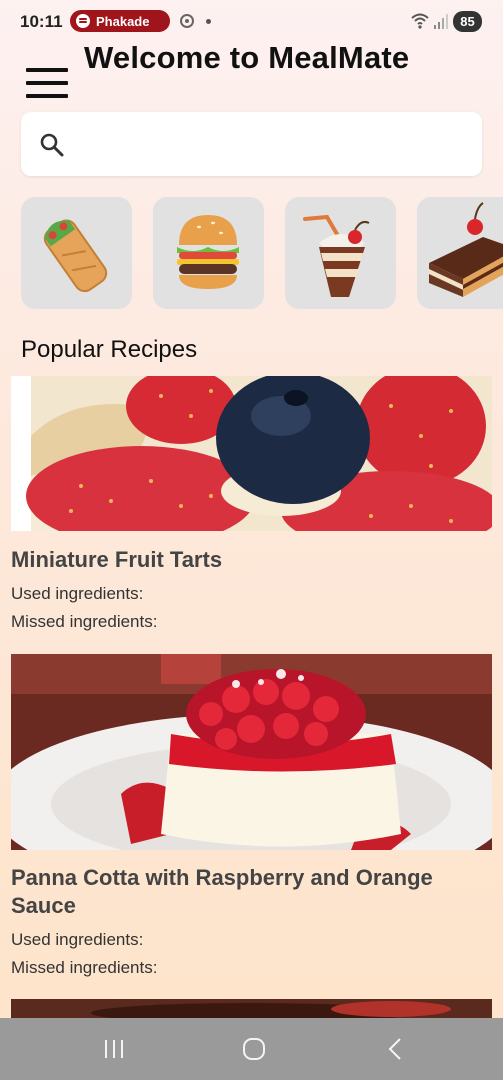 Image resolution: width=503 pixels, height=1080 pixels. What do you see at coordinates (123, 21) in the screenshot?
I see `media-app-label: Phakade` at bounding box center [123, 21].